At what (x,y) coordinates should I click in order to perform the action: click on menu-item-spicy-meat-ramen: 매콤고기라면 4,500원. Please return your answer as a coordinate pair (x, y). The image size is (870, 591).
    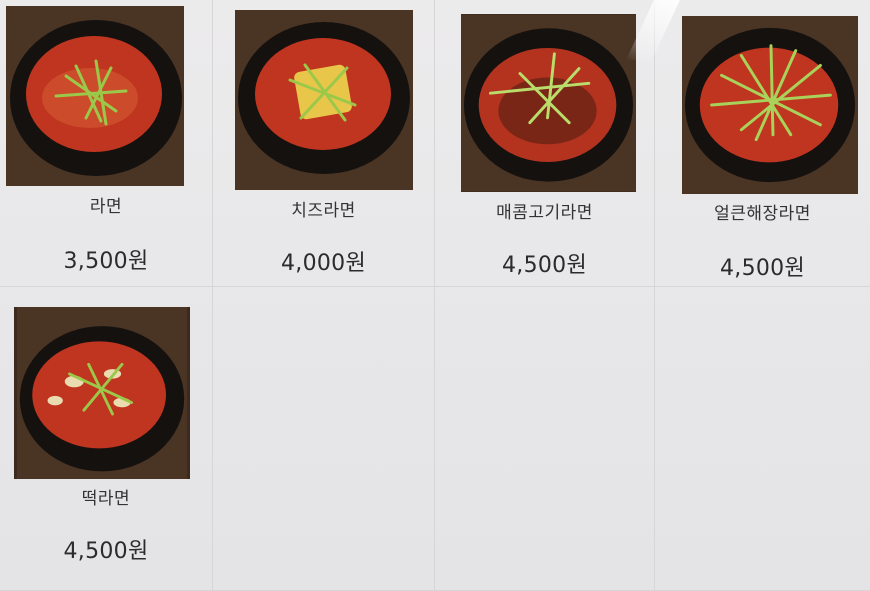
    Looking at the image, I should click on (545, 143).